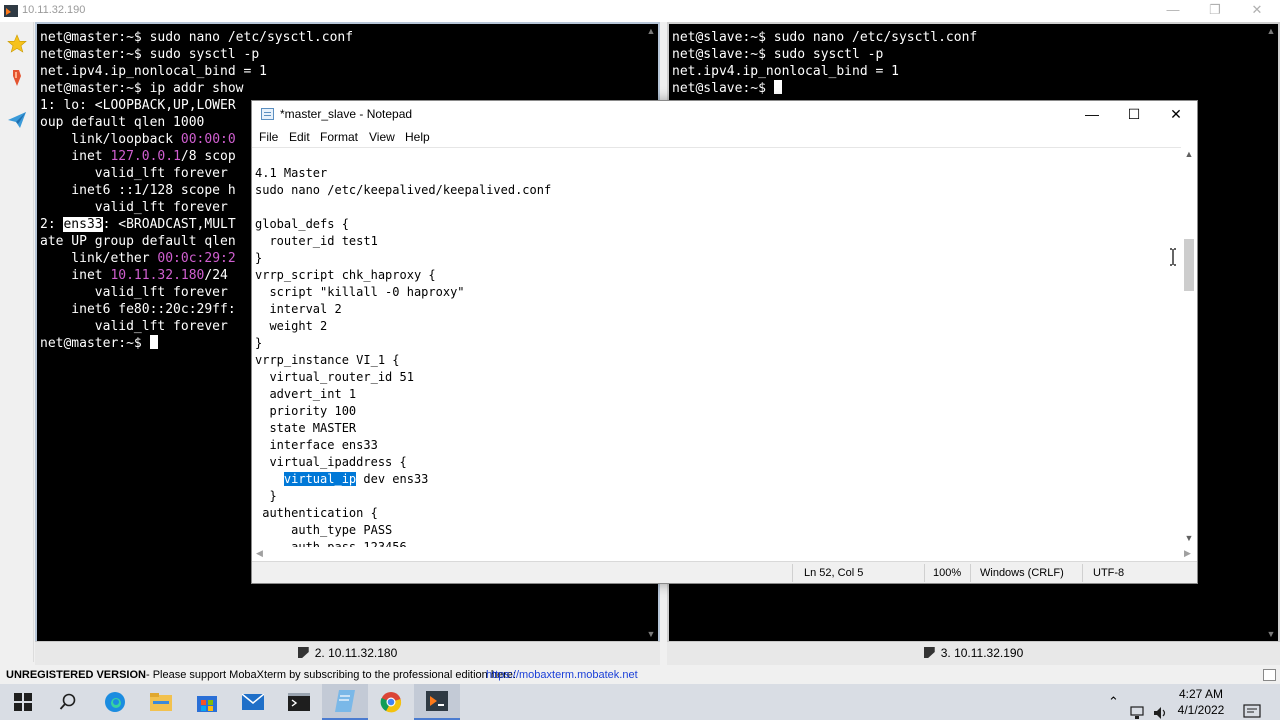  What do you see at coordinates (1187, 553) in the screenshot?
I see `scroll-right-arrow-icon: ▶` at bounding box center [1187, 553].